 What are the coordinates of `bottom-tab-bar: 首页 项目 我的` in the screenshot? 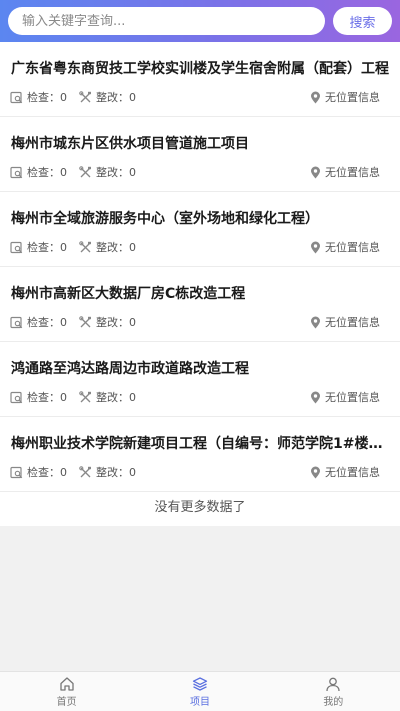 It's located at (200, 691).